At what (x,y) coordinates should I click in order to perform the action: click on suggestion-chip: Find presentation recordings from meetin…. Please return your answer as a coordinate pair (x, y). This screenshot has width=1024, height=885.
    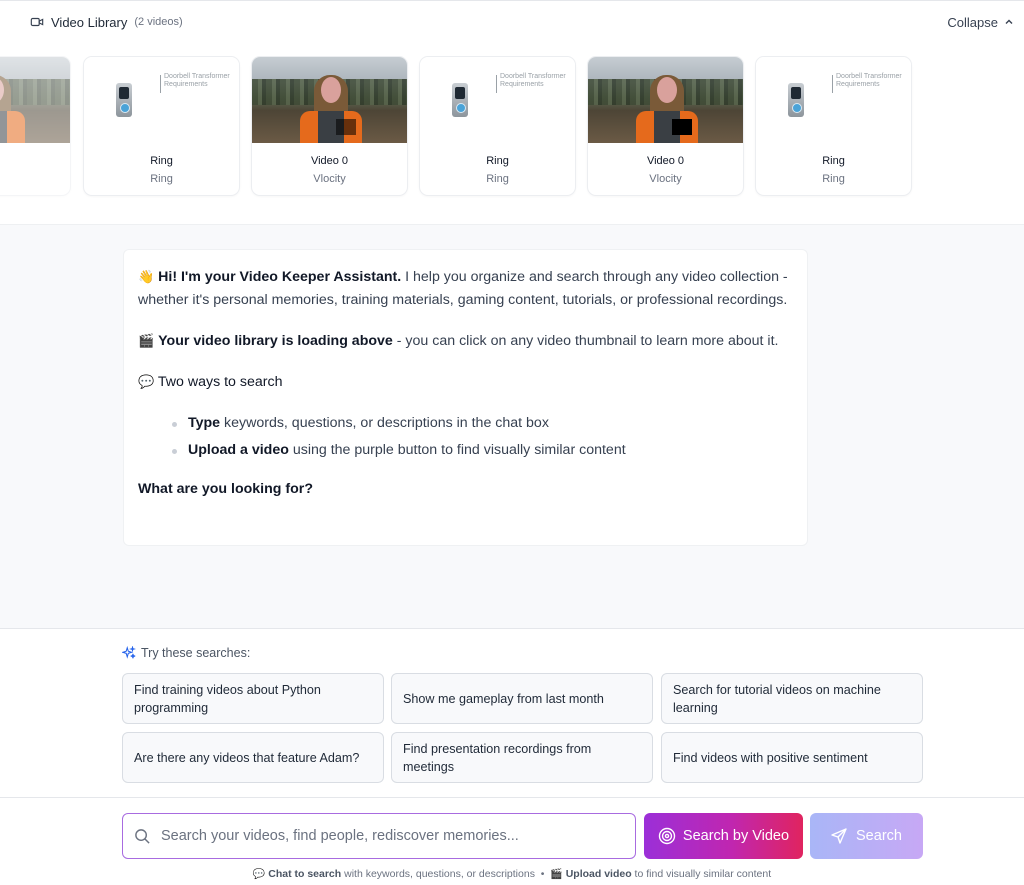
    Looking at the image, I should click on (522, 757).